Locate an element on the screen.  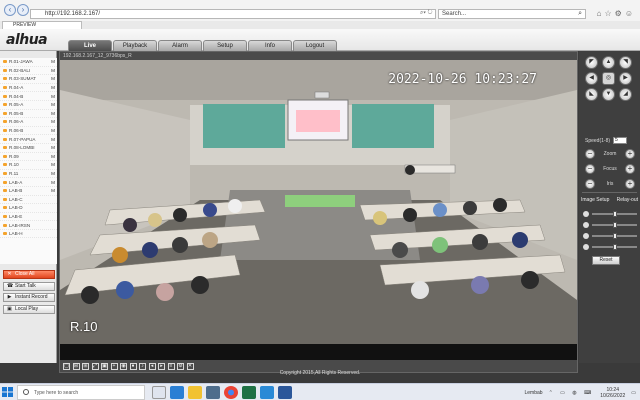
address-bar: http://192.168.2.167/ is located at coordinates (233, 14).